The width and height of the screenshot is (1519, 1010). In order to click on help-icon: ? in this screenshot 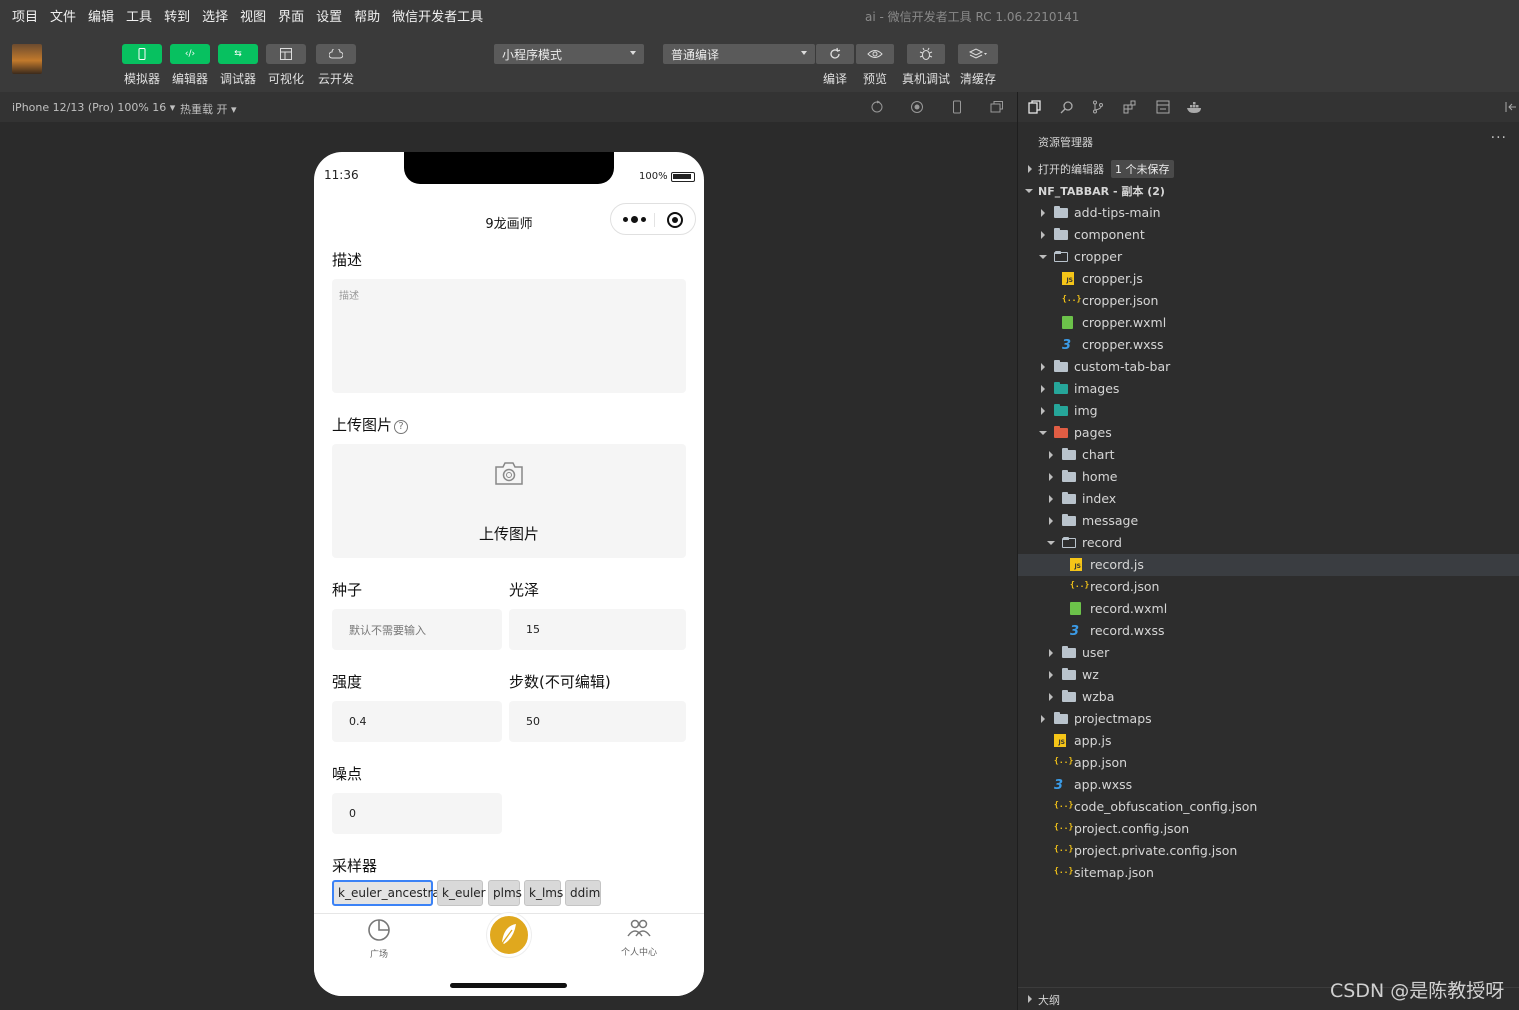, I will do `click(401, 427)`.